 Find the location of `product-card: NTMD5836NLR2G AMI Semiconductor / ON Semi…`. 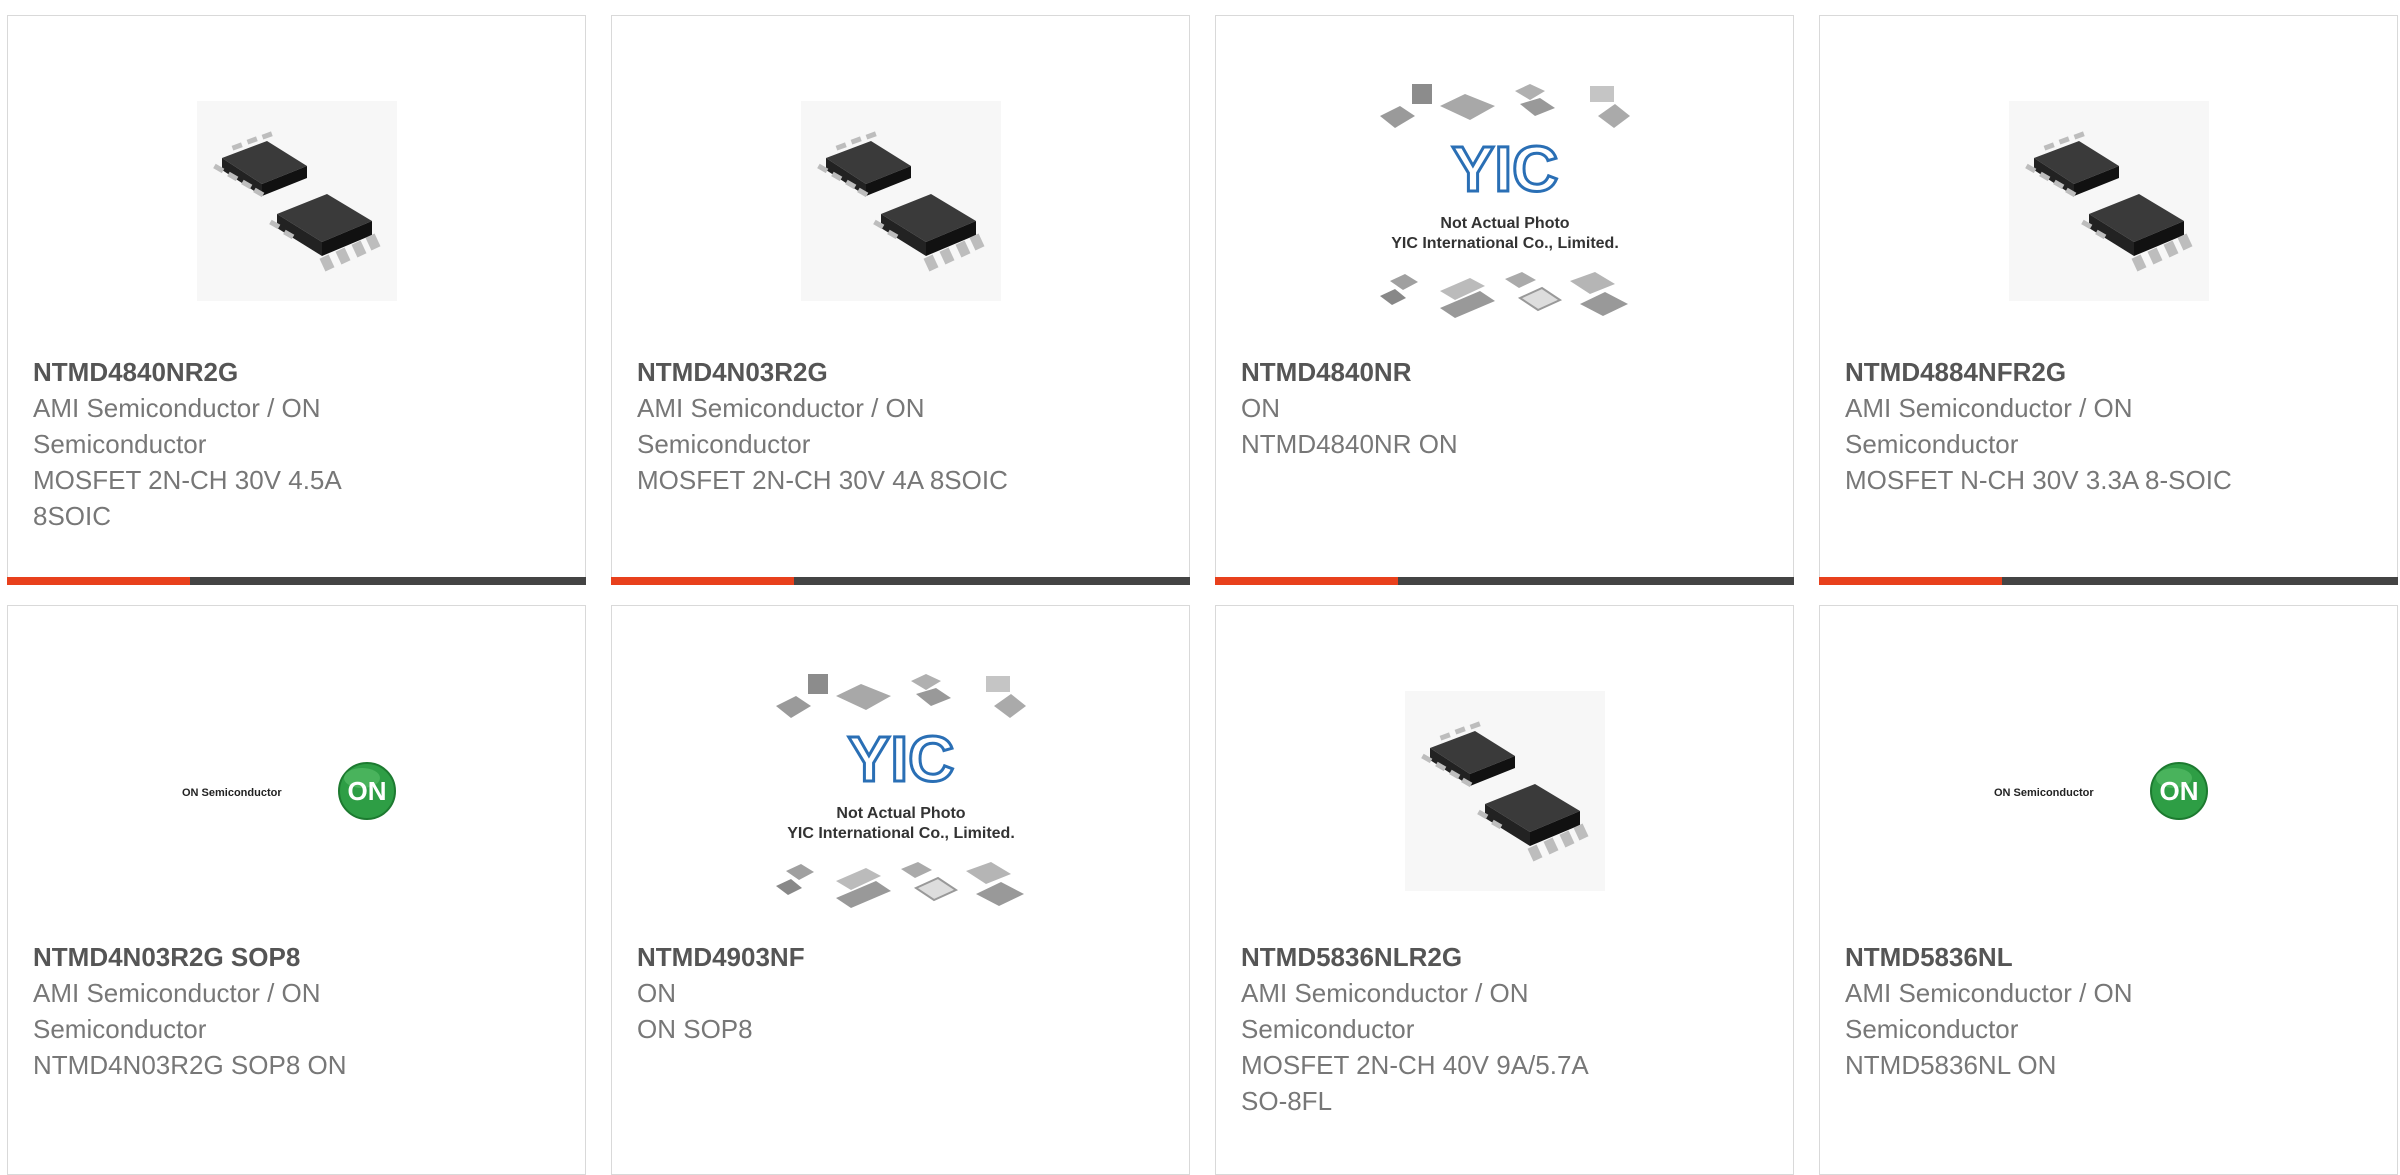

product-card: NTMD5836NLR2G AMI Semiconductor / ON Semi… is located at coordinates (1504, 890).